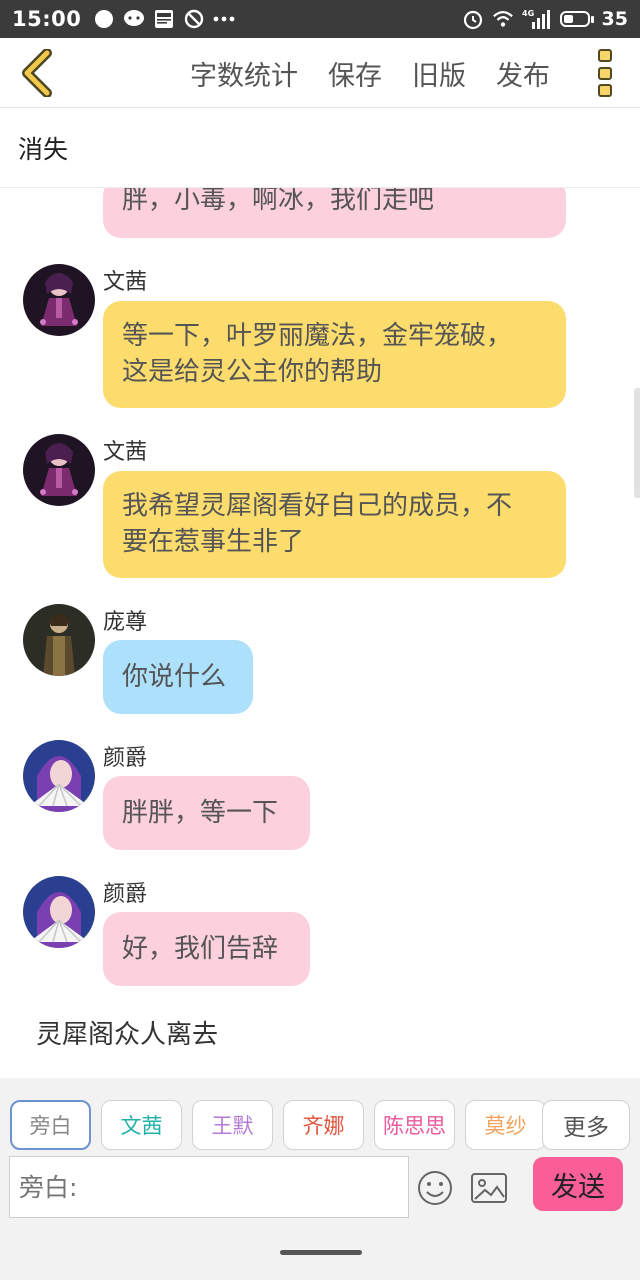  I want to click on message-text-line: 我希望灵犀阁看好自己的成员，不, so click(317, 506).